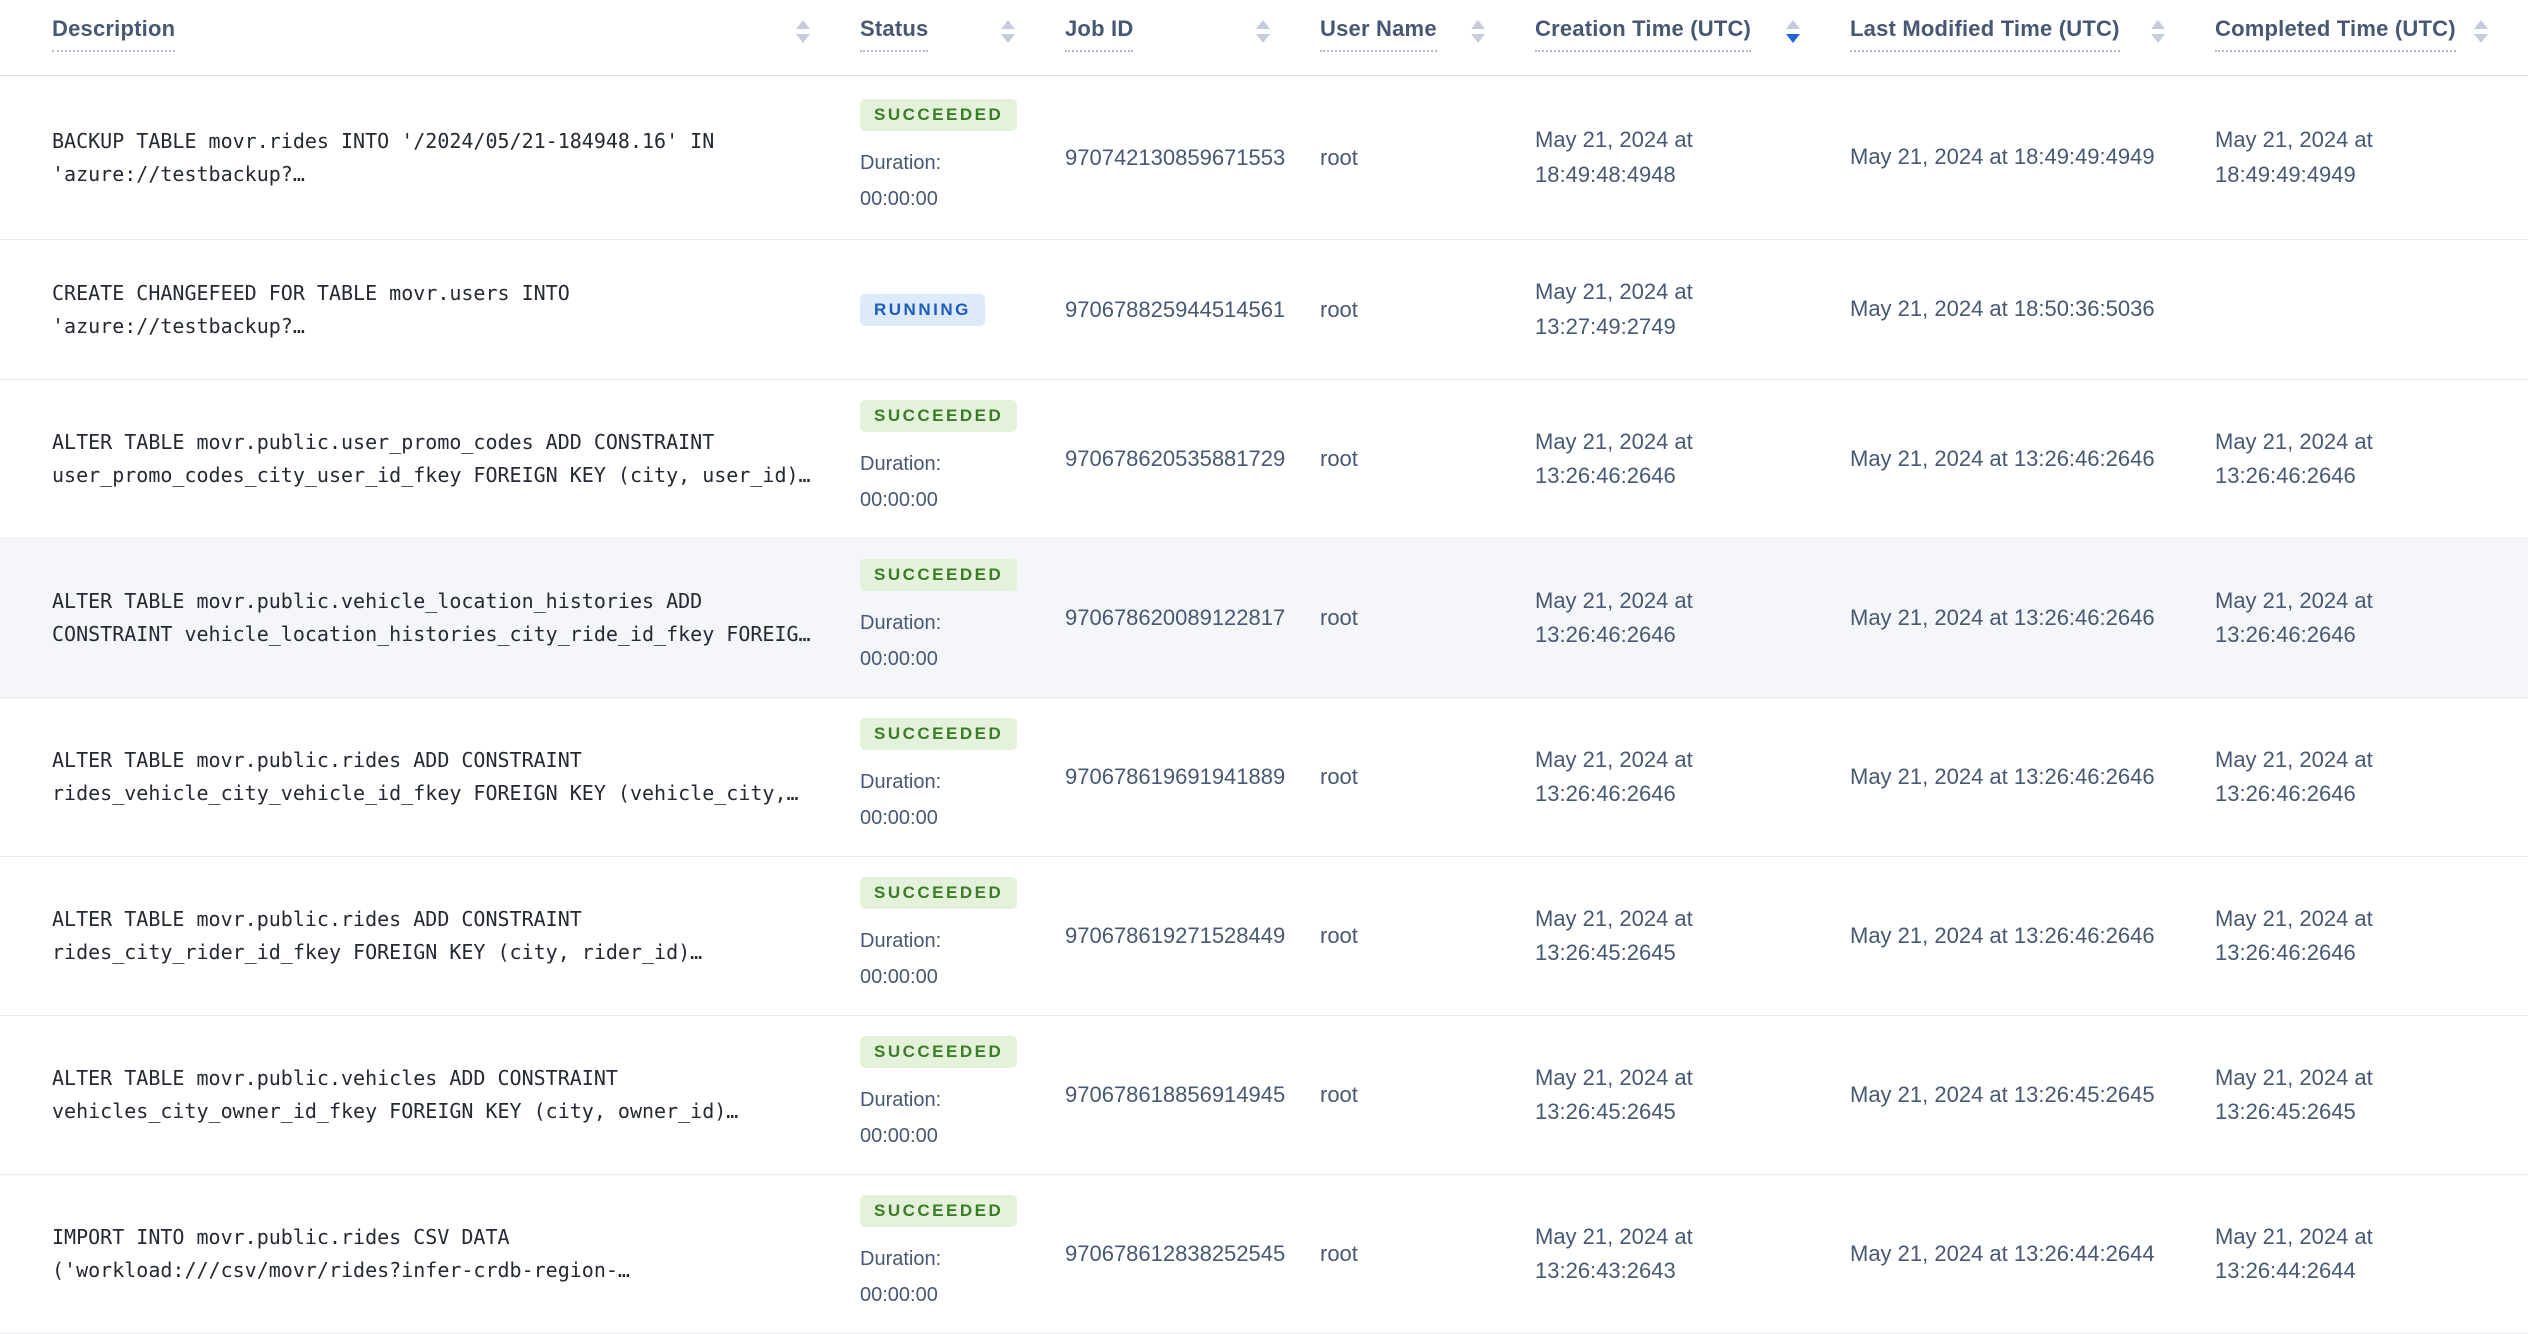  Describe the element at coordinates (2002, 309) in the screenshot. I see `last-modified-time-value: May 21, 2024 at 18:50:36:5036` at that location.